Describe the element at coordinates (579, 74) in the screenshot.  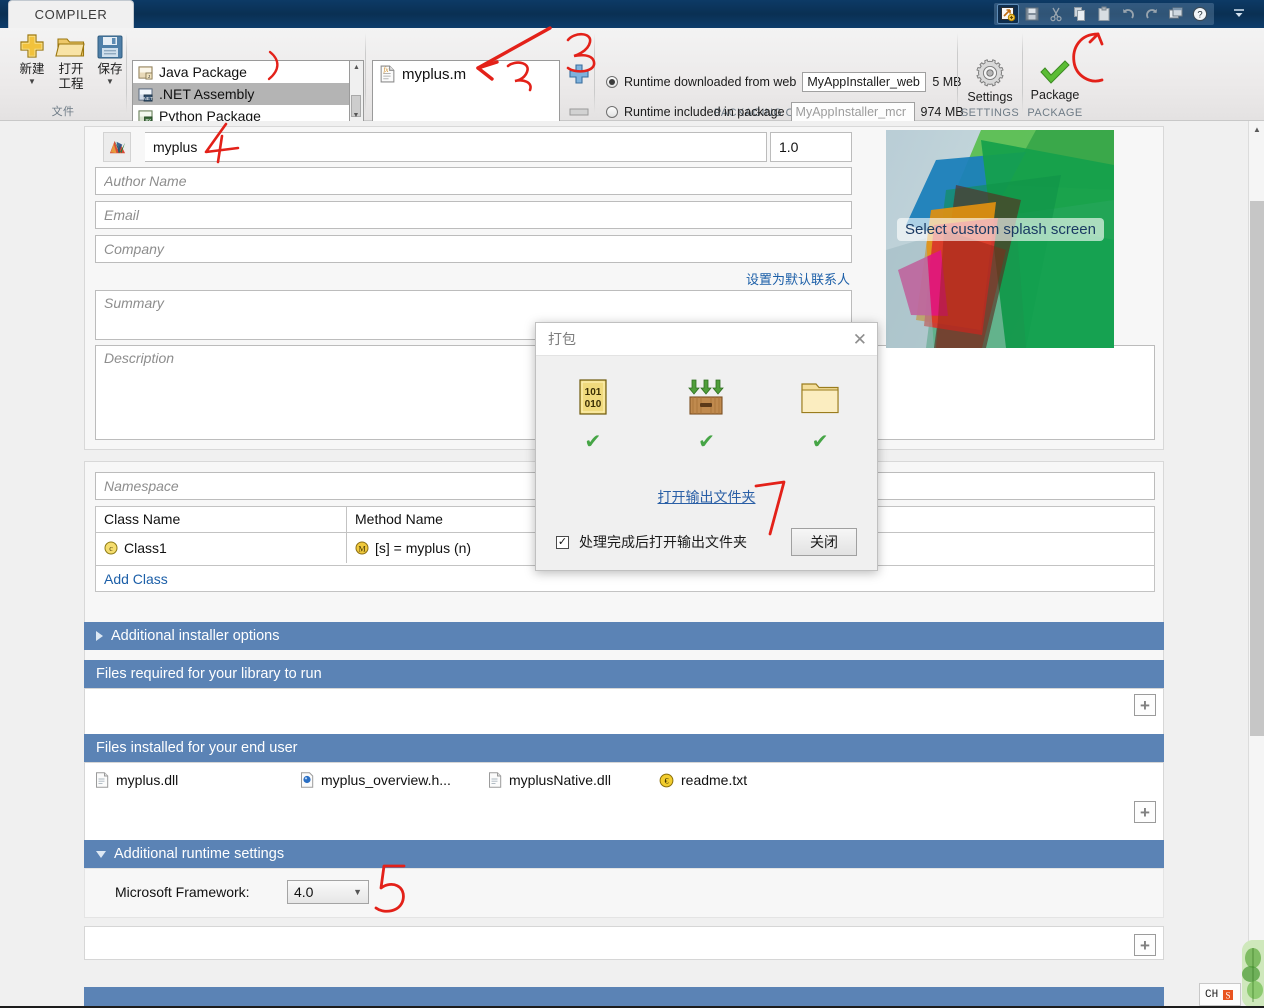
I see `add-function-button` at that location.